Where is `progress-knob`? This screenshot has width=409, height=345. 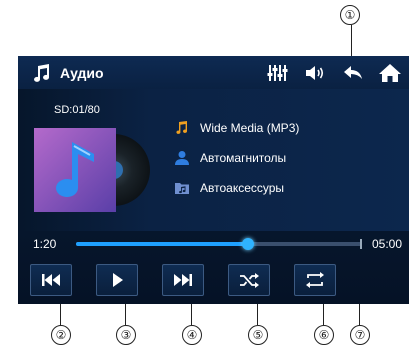 progress-knob is located at coordinates (247, 244).